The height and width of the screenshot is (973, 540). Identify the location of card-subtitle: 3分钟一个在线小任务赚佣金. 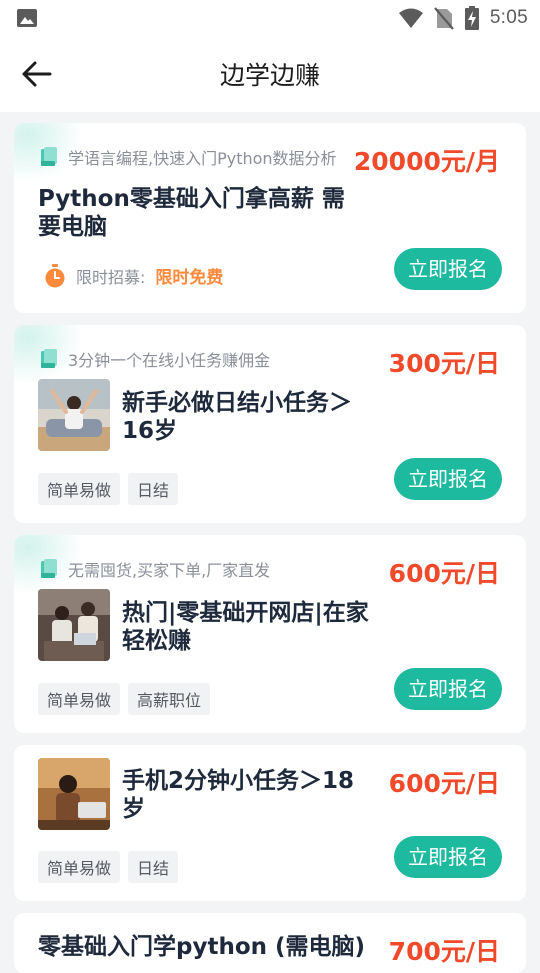
(169, 360).